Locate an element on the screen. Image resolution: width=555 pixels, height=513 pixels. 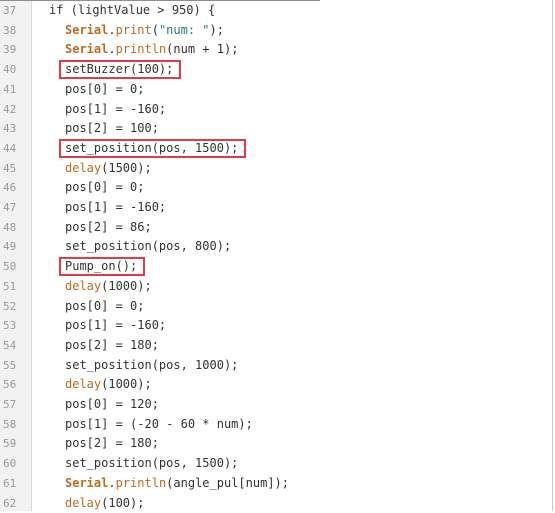
code-line: 49set_position(pos, 800); is located at coordinates (276, 247).